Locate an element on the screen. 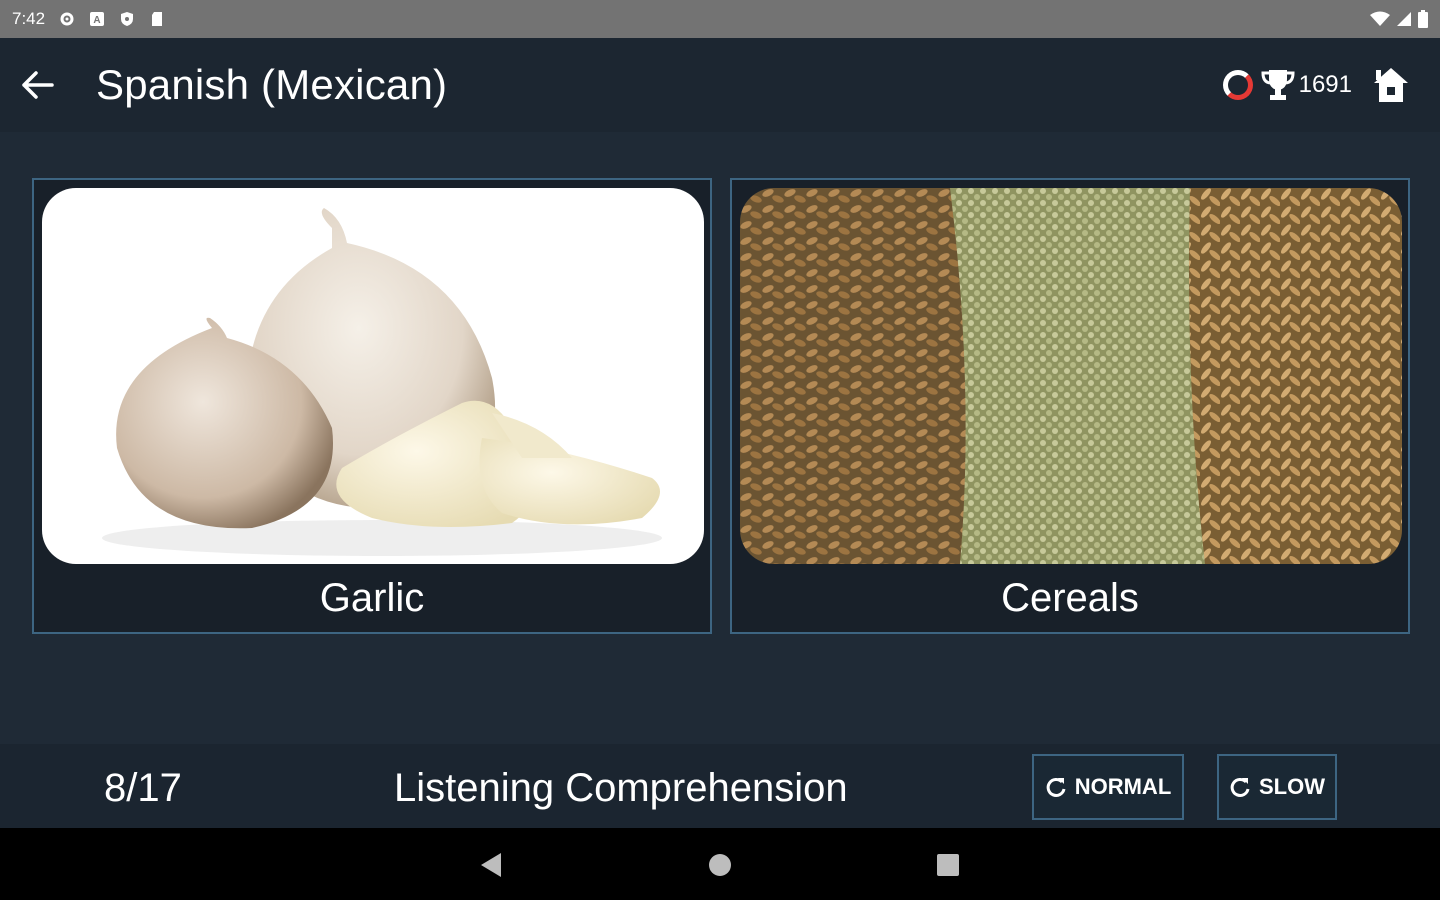 The width and height of the screenshot is (1440, 900). nav-back-button is located at coordinates (491, 865).